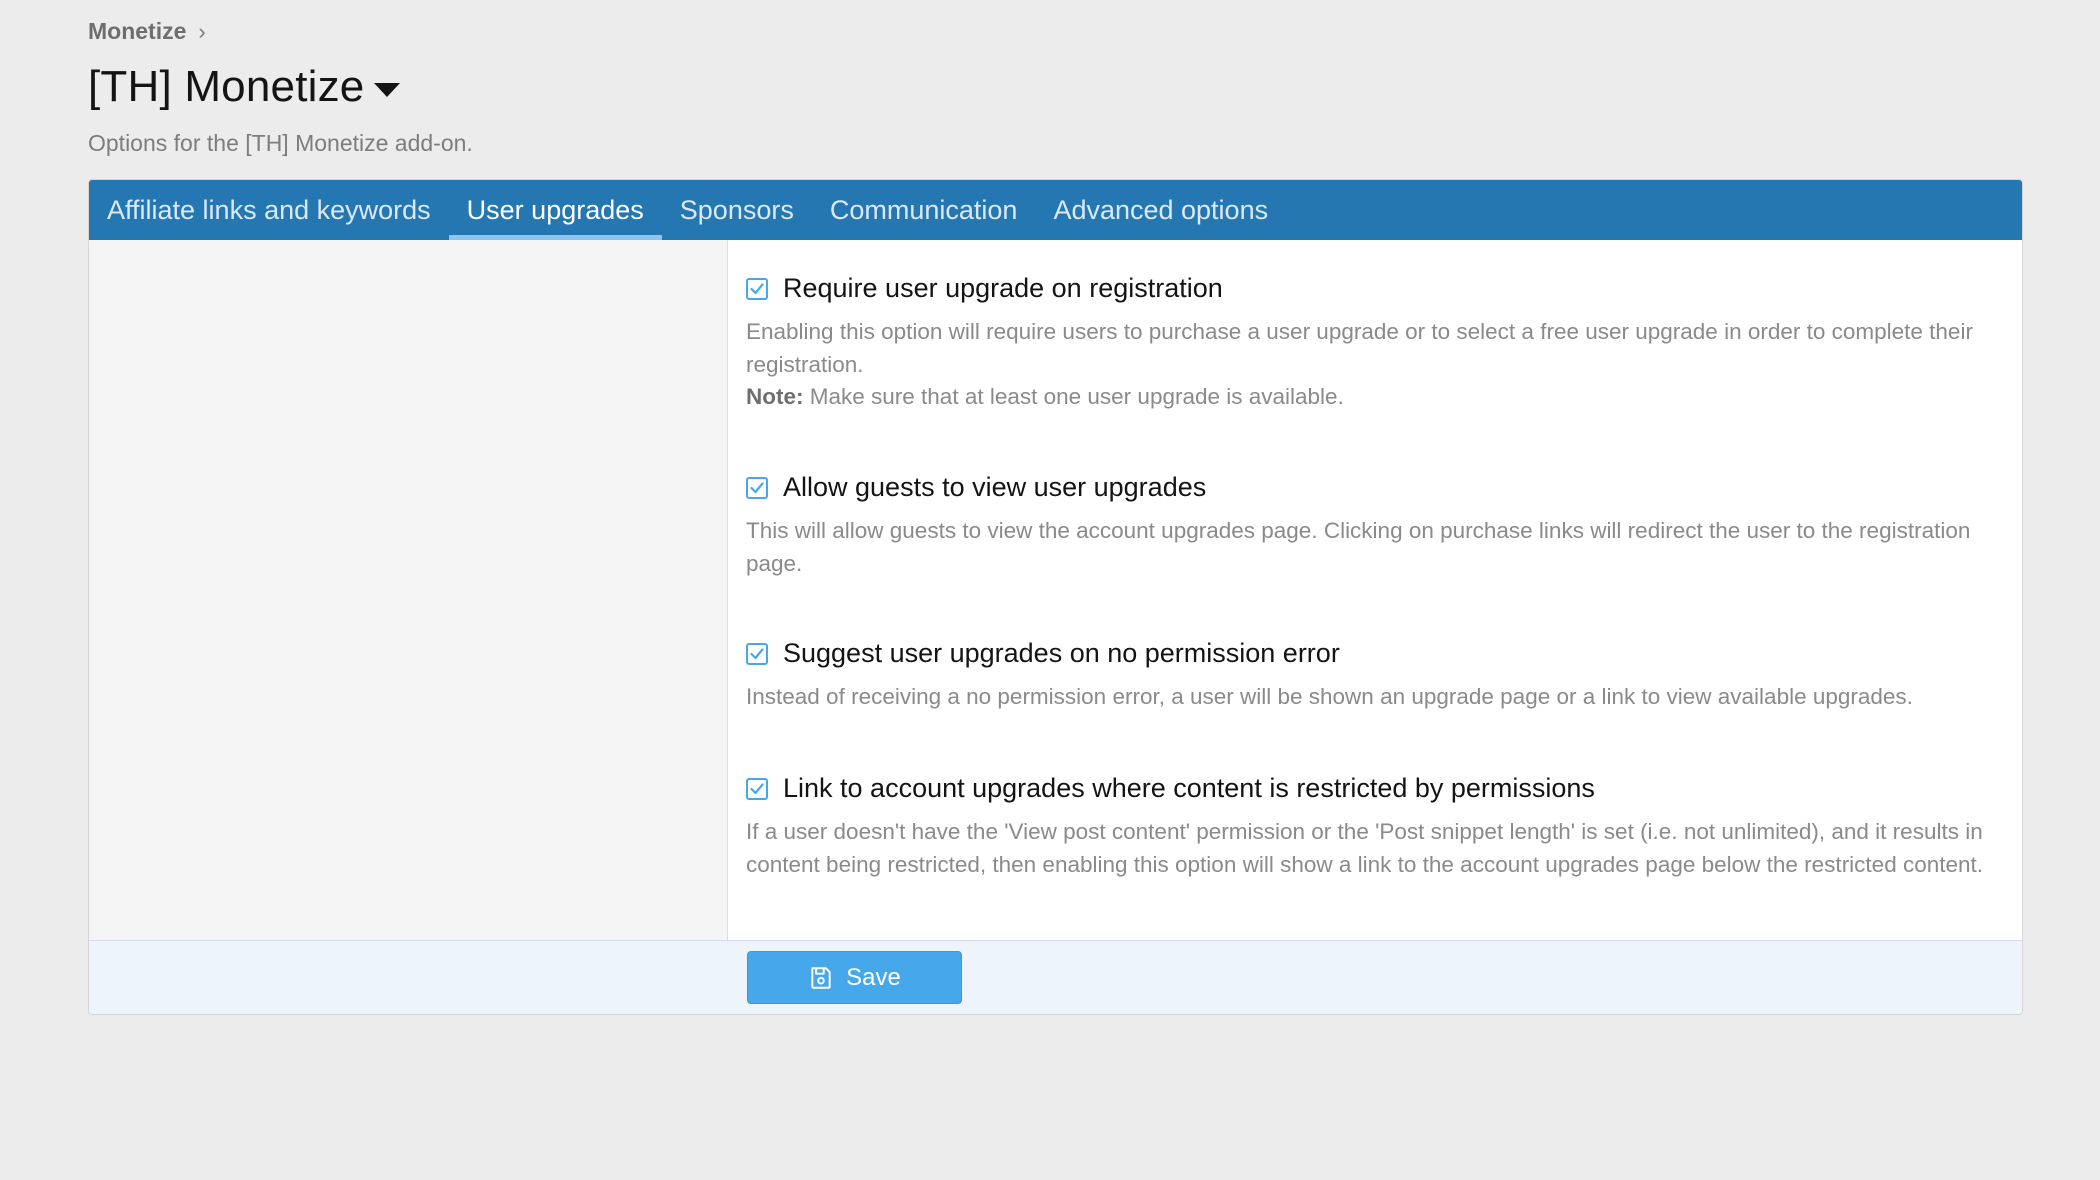 This screenshot has width=2100, height=1180. I want to click on link-upgrades-checkbox, so click(757, 788).